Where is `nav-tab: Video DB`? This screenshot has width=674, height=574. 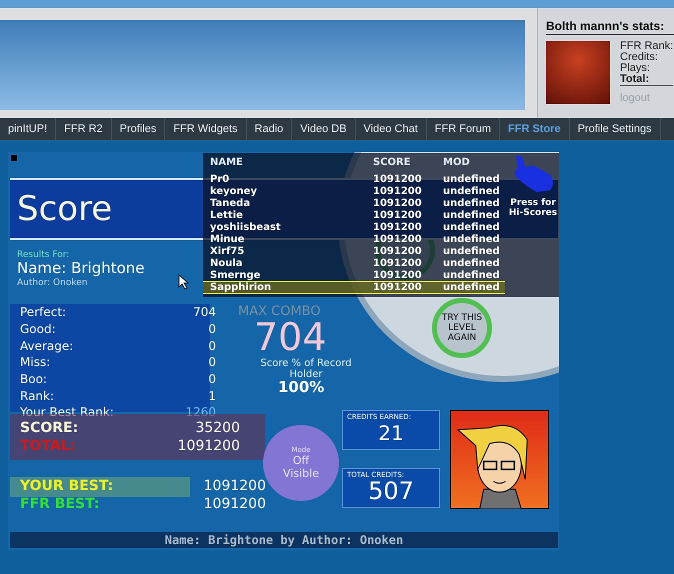 nav-tab: Video DB is located at coordinates (324, 129).